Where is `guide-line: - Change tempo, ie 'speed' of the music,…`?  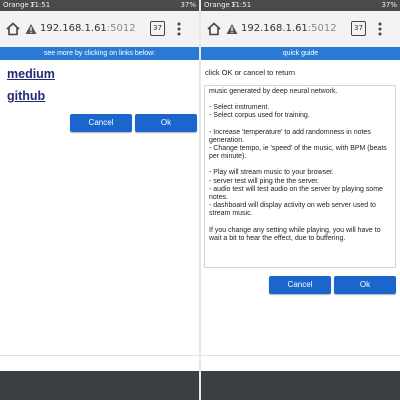 guide-line: - Change tempo, ie 'speed' of the music,… is located at coordinates (298, 153).